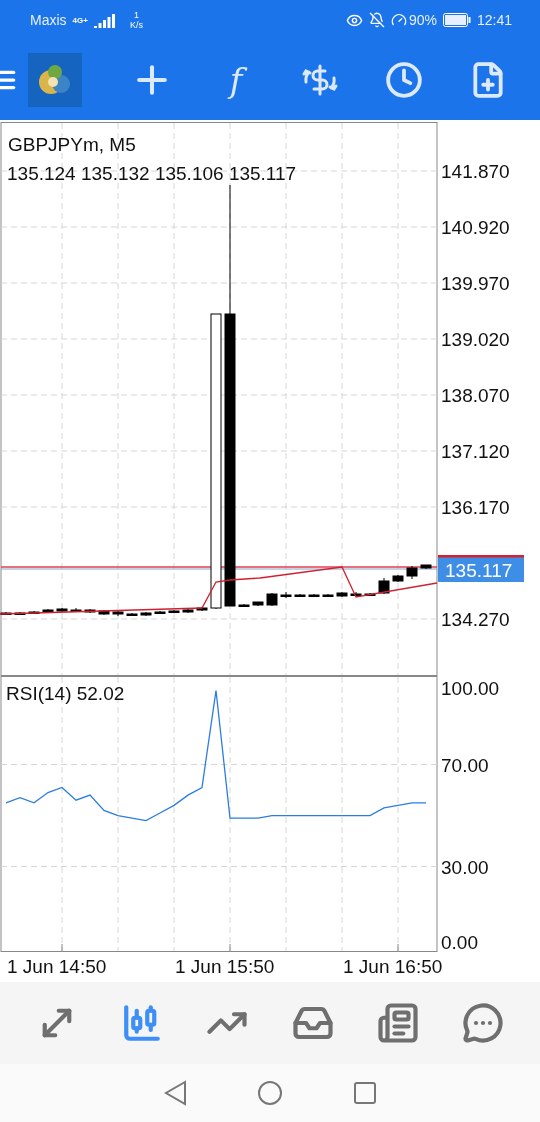 The width and height of the screenshot is (540, 1122). I want to click on price-label: 139.970, so click(475, 283).